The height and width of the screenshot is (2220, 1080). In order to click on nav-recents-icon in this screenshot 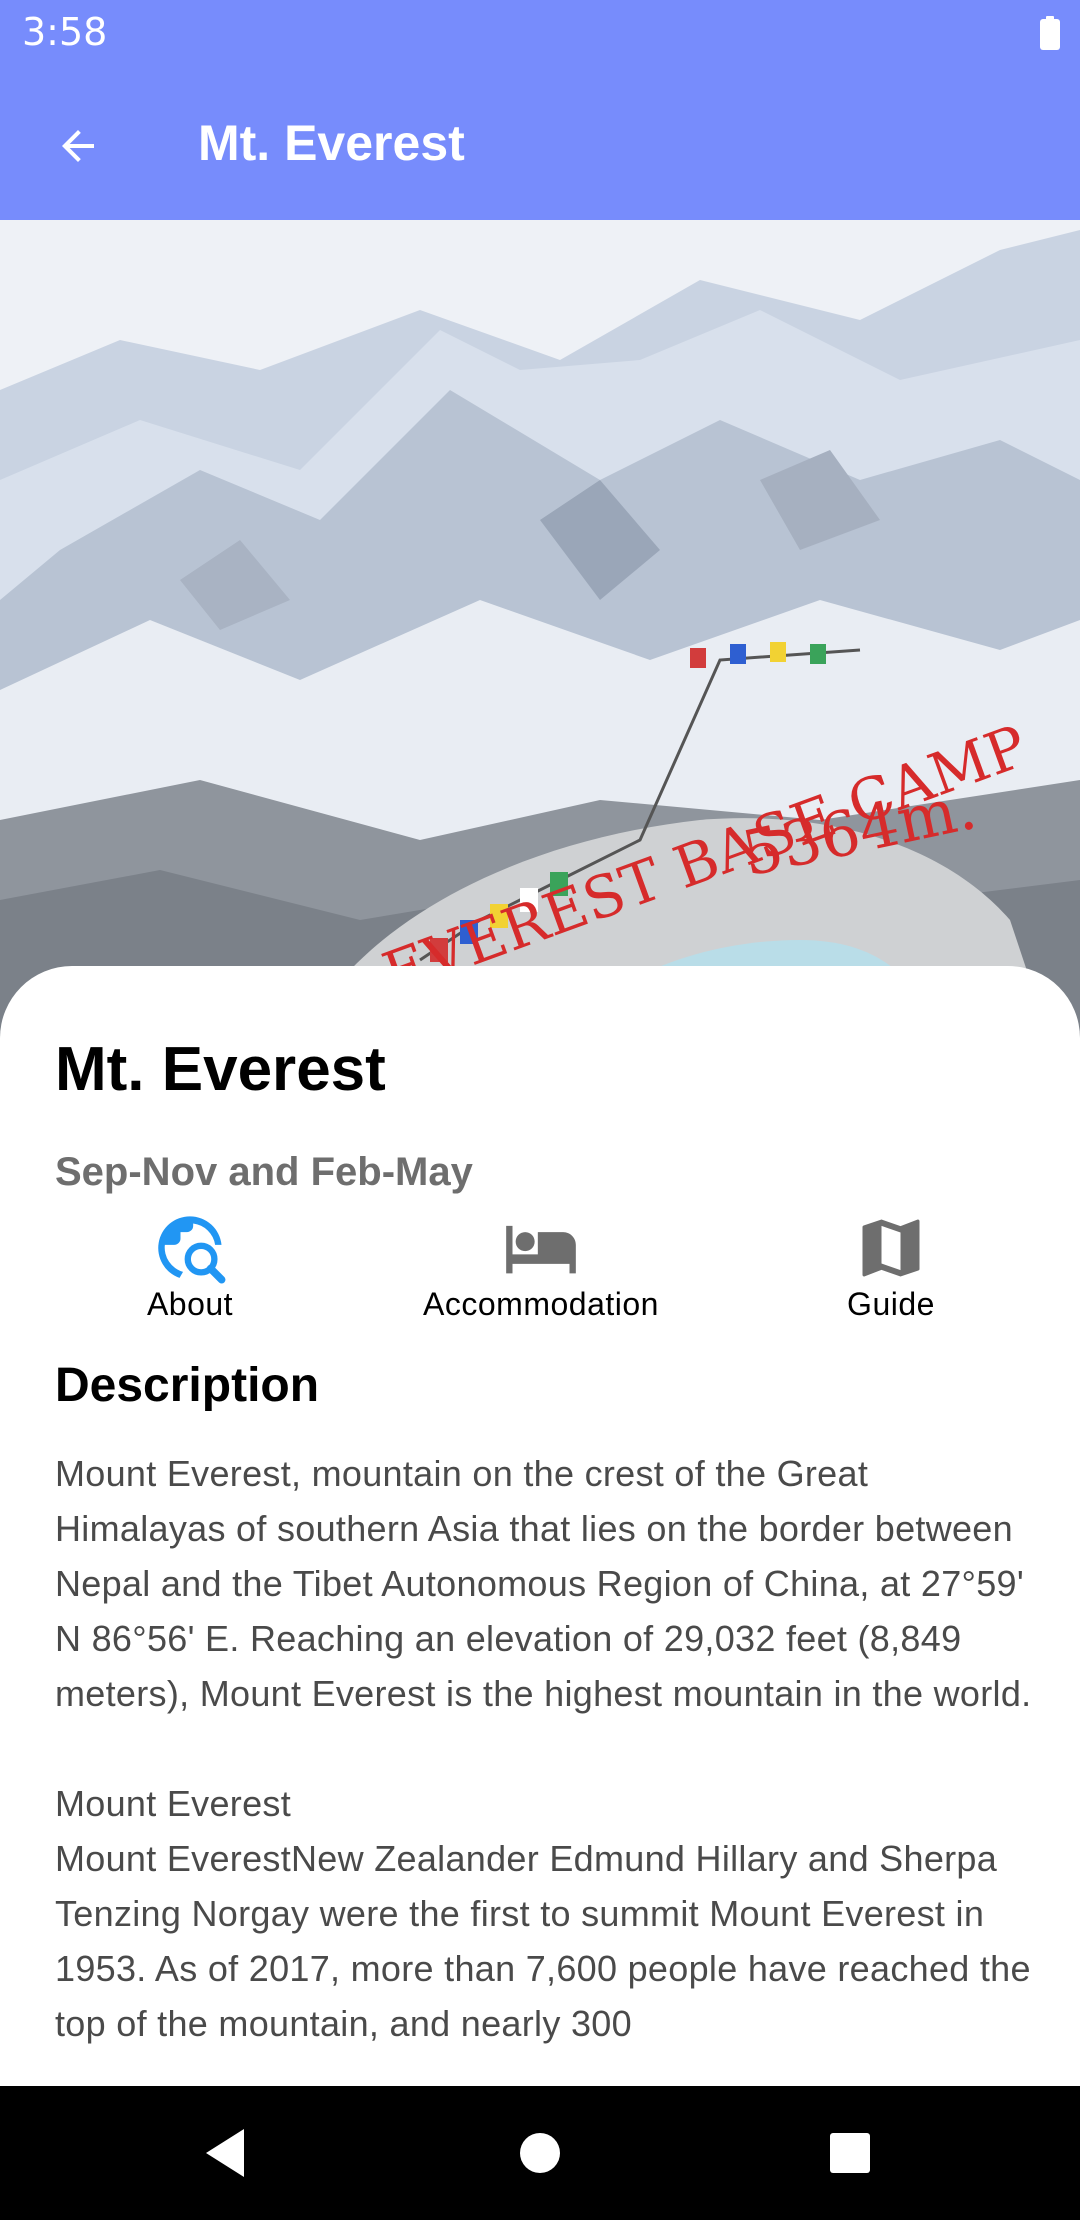, I will do `click(850, 2153)`.